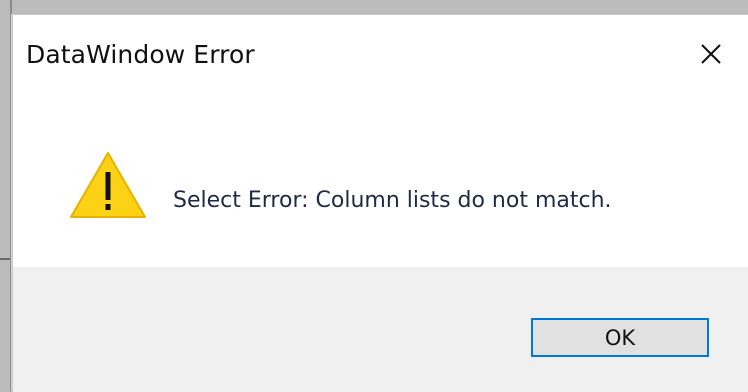  What do you see at coordinates (5, 259) in the screenshot?
I see `background-window-tick` at bounding box center [5, 259].